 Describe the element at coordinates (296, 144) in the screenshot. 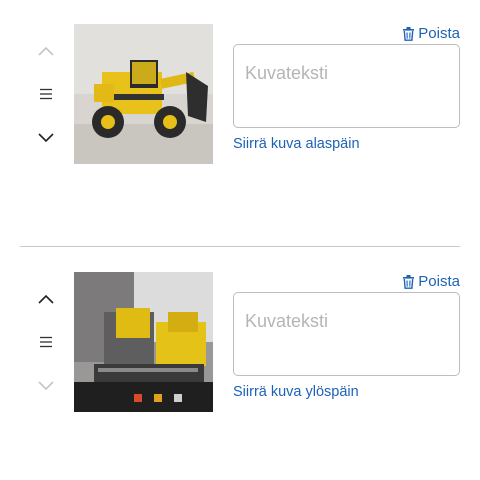

I see `move-image-down-link: Siirrä kuva alaspäin` at that location.